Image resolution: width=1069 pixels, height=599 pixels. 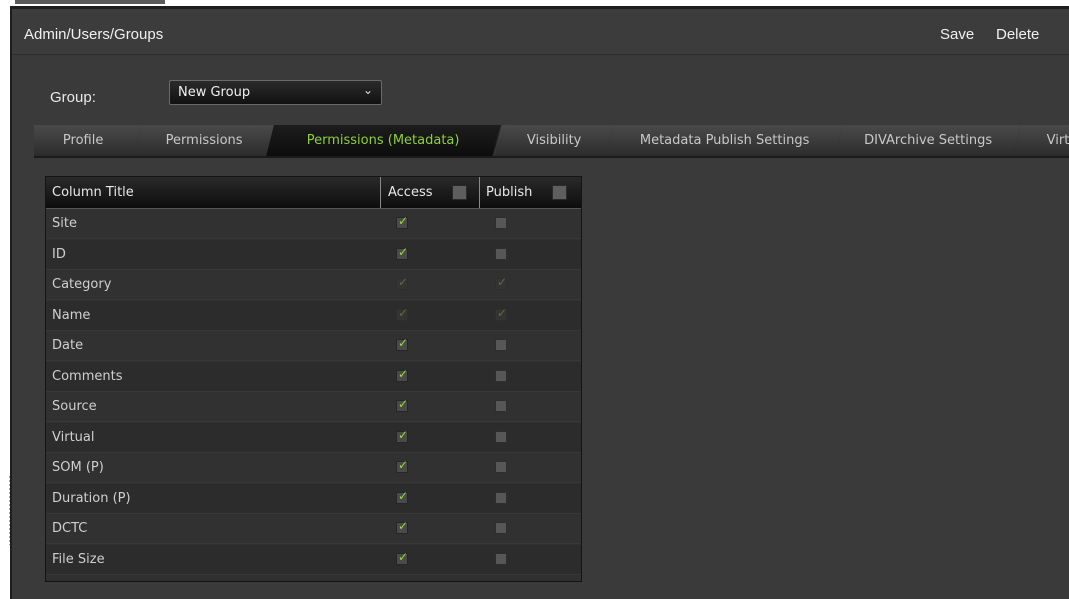 I want to click on column-header-publish: Publish, so click(x=530, y=192).